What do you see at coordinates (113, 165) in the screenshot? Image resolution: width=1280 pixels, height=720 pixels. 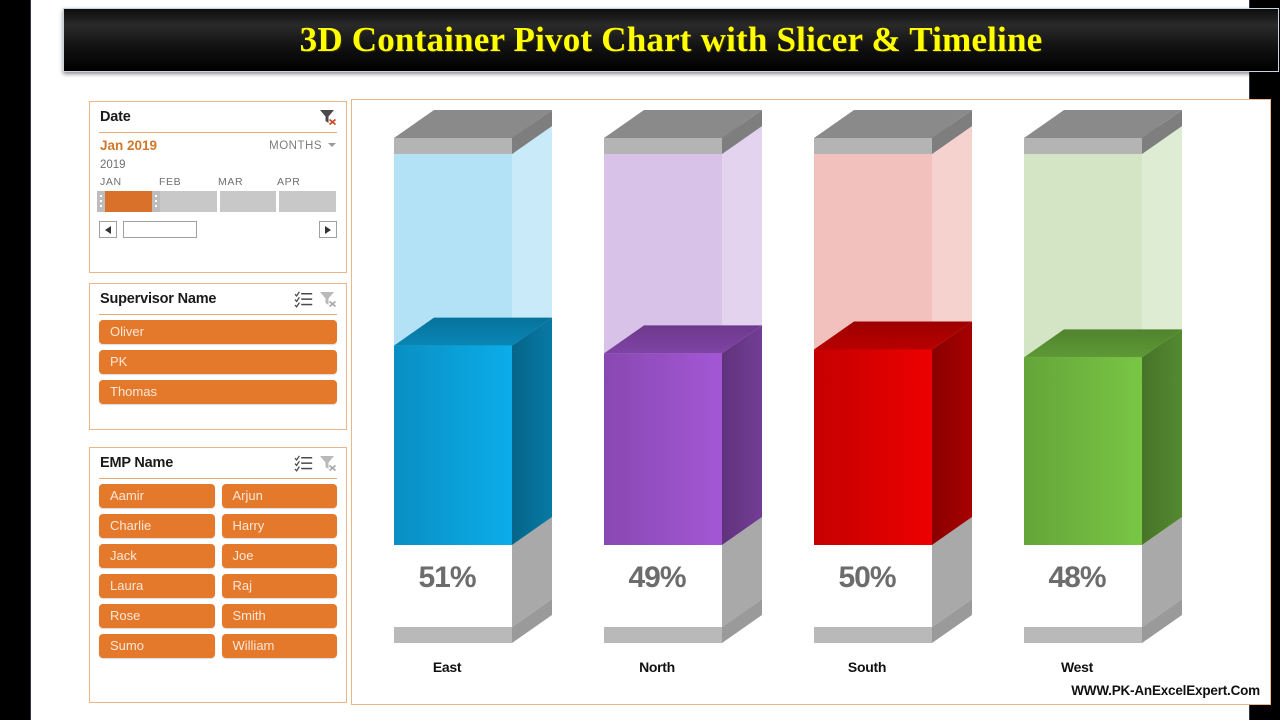 I see `timeline-year-label: 2019` at bounding box center [113, 165].